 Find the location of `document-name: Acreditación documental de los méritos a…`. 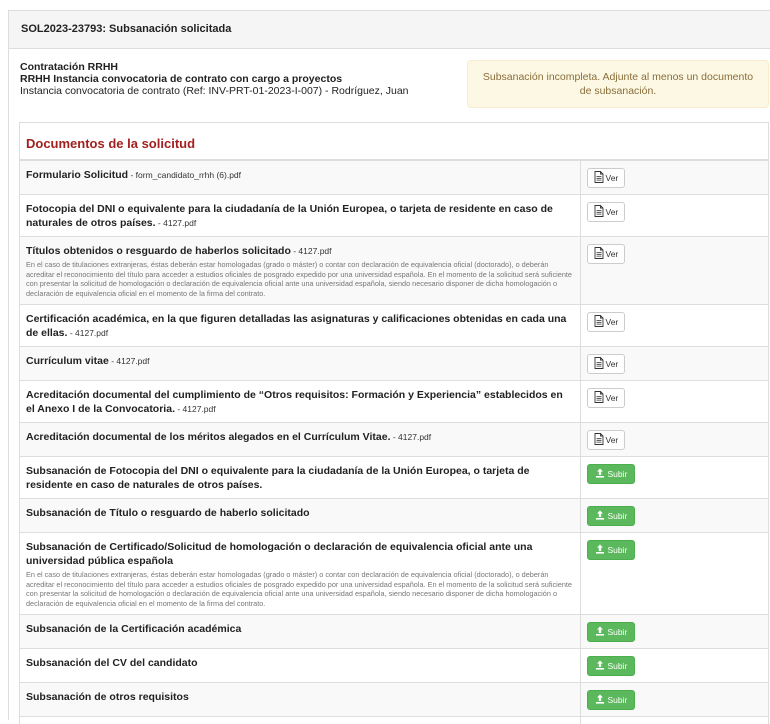

document-name: Acreditación documental de los méritos a… is located at coordinates (300, 437).